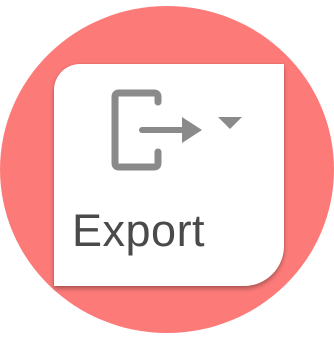  Describe the element at coordinates (230, 124) in the screenshot. I see `caret-down-icon` at that location.